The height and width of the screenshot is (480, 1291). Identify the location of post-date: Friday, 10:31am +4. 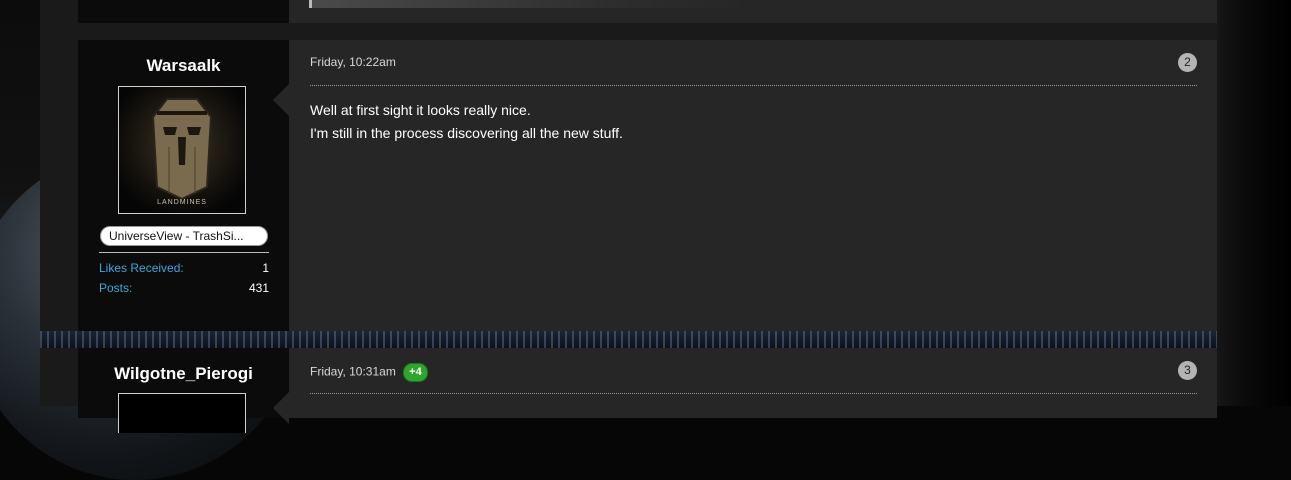
(369, 372).